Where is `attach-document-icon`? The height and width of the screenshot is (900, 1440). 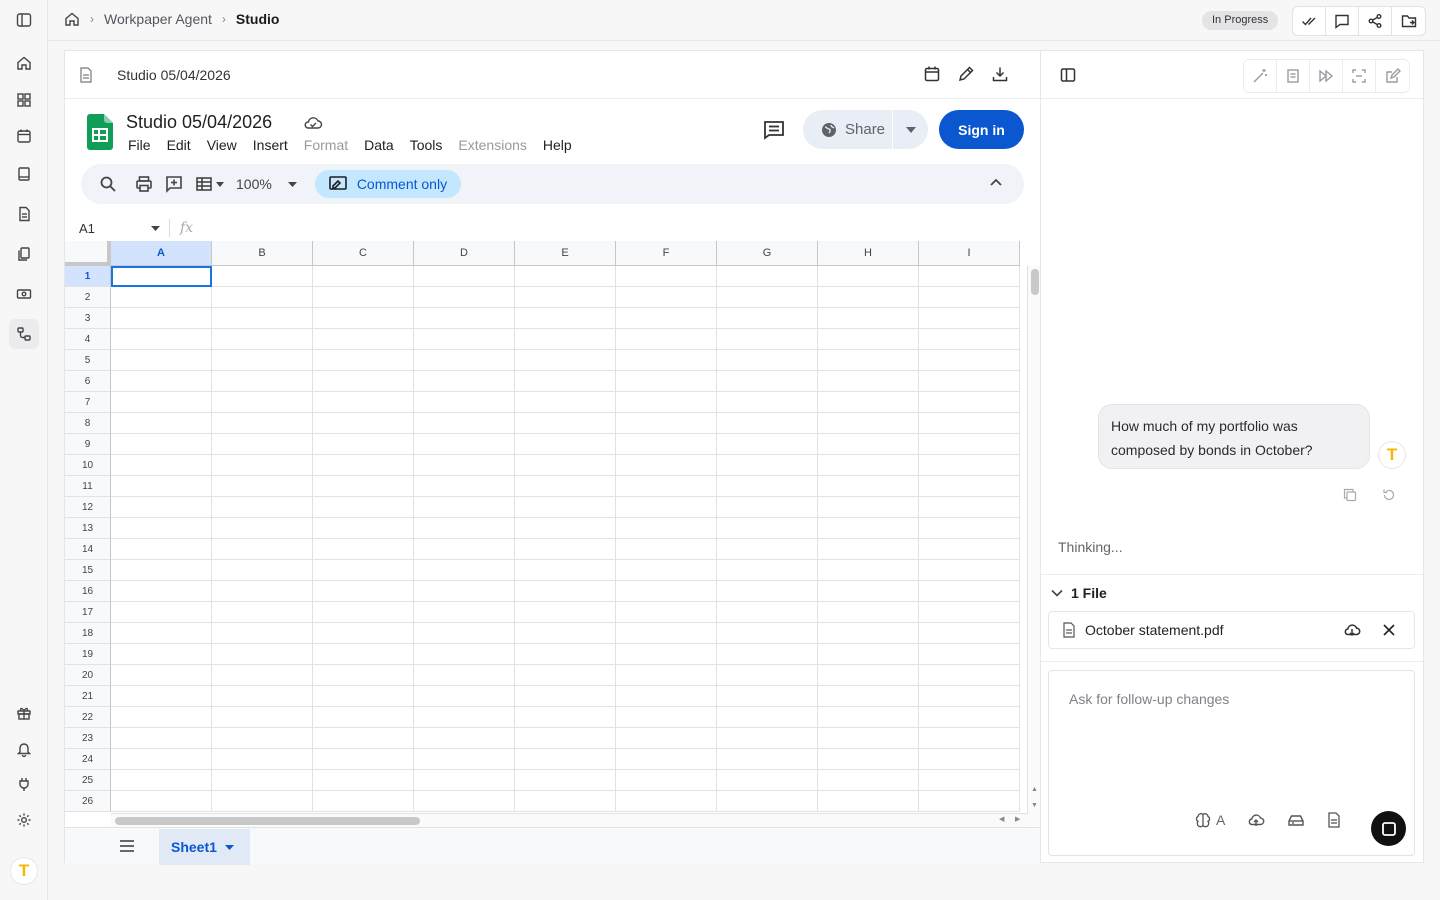 attach-document-icon is located at coordinates (1334, 820).